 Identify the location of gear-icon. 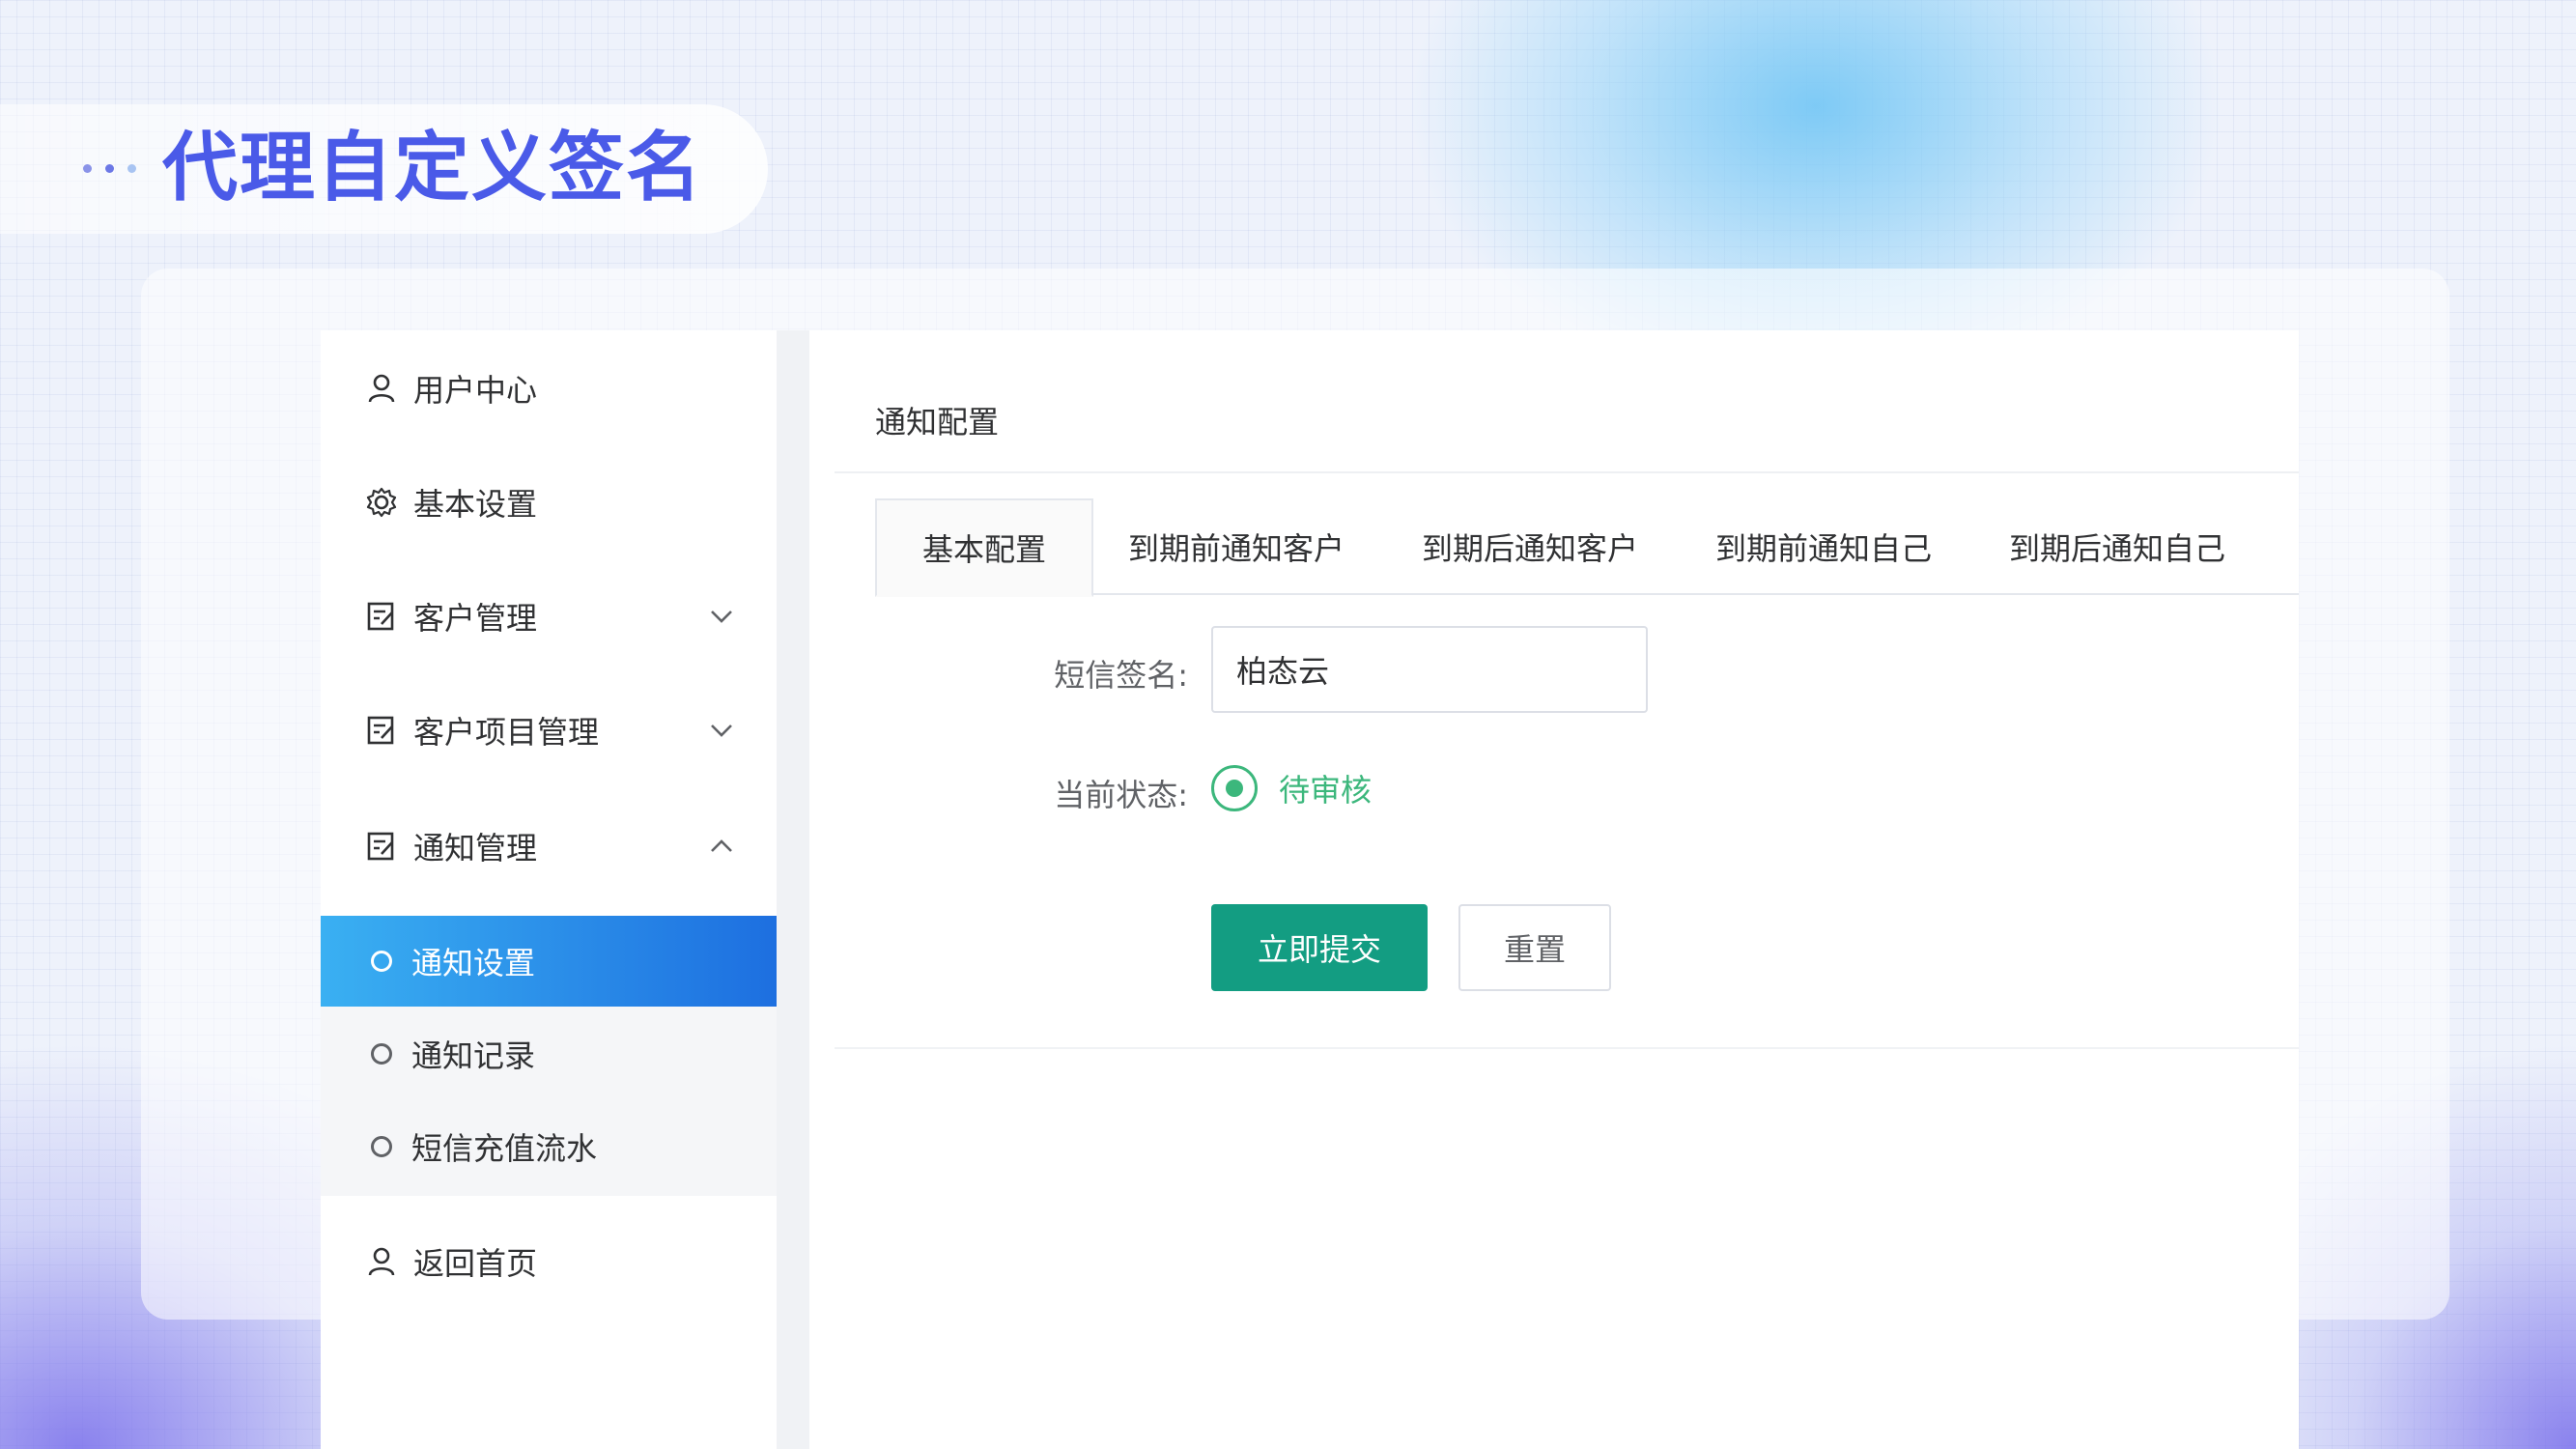
(381, 502).